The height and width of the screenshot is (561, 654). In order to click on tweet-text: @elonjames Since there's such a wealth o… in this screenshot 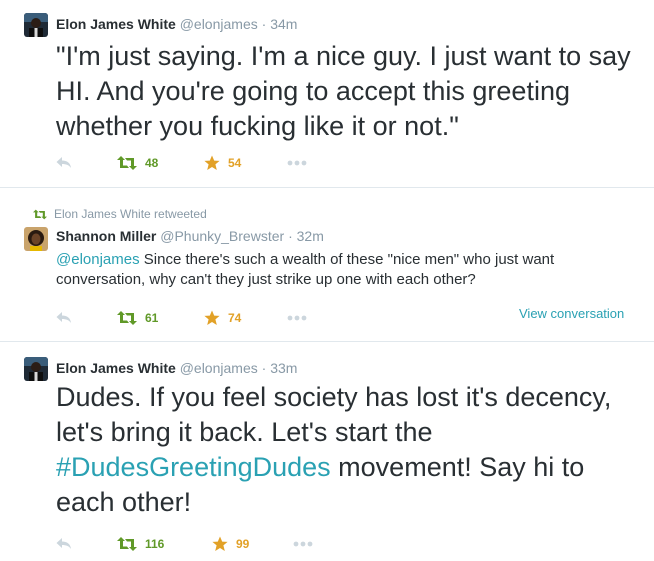, I will do `click(336, 270)`.